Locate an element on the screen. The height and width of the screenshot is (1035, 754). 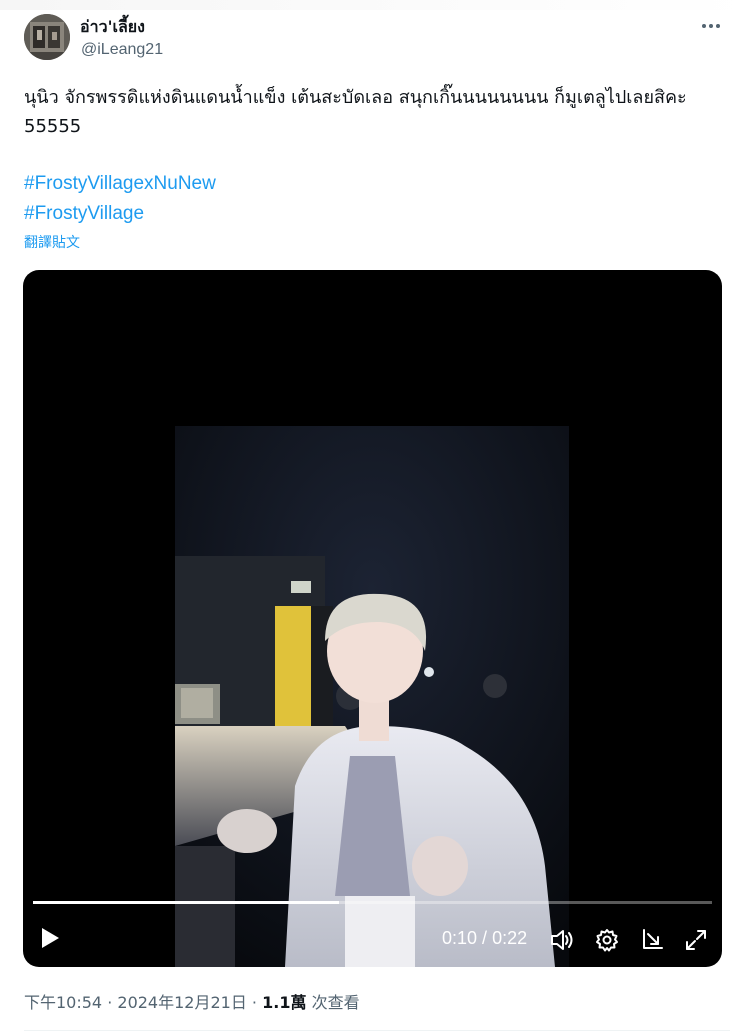
settings-gear-icon is located at coordinates (607, 940).